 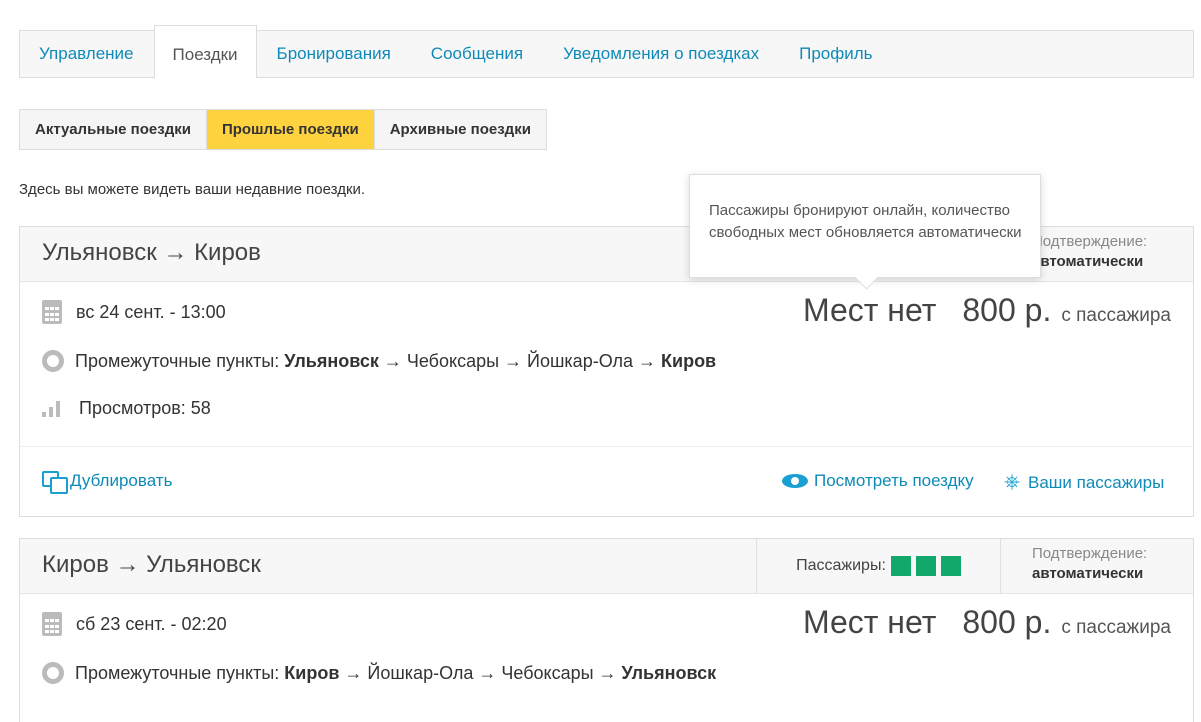 What do you see at coordinates (331, 360) in the screenshot?
I see `stops-start: Ульяновск` at bounding box center [331, 360].